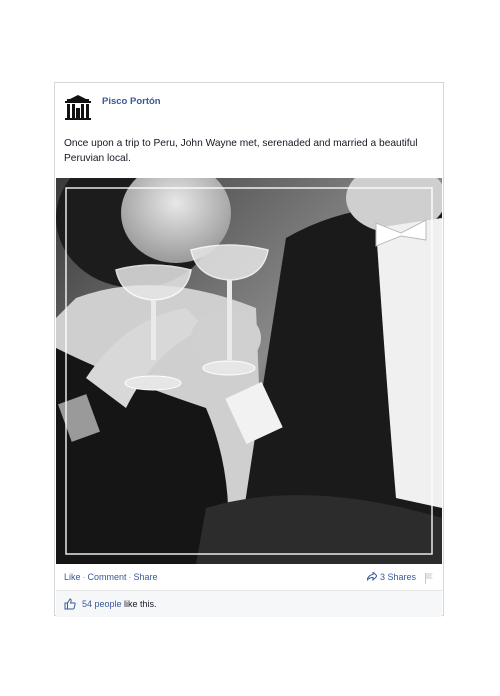 This screenshot has width=500, height=696. Describe the element at coordinates (139, 604) in the screenshot. I see `likes-suffix: like this.` at that location.